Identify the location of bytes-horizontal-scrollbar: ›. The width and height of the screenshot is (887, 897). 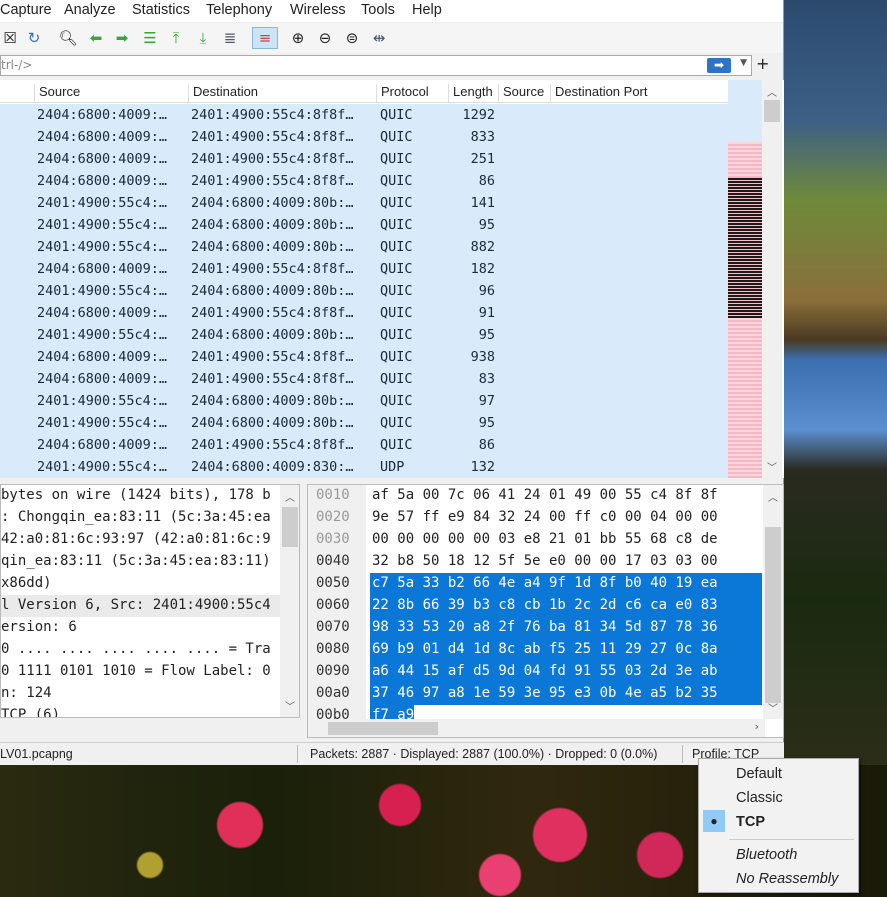
(536, 728).